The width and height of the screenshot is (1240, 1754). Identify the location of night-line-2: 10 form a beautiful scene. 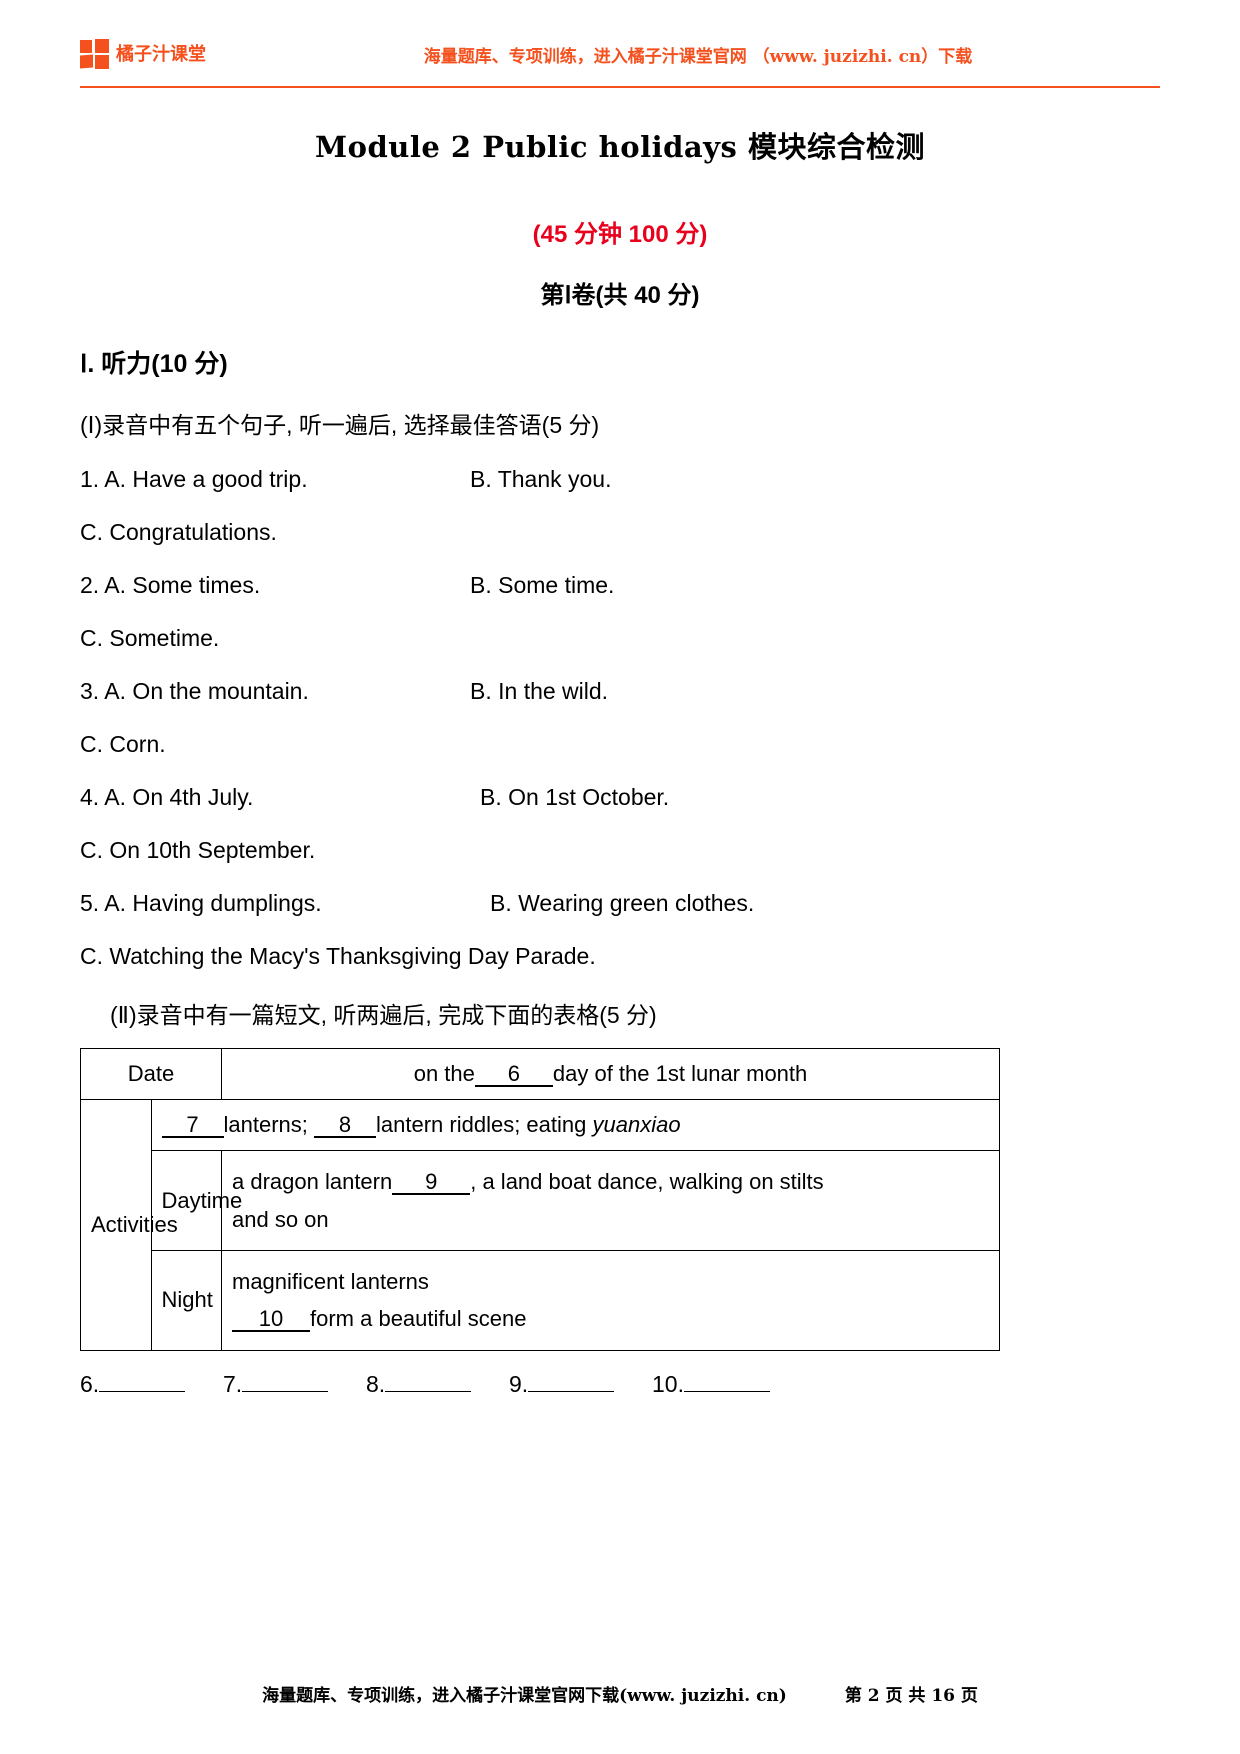
(610, 1318).